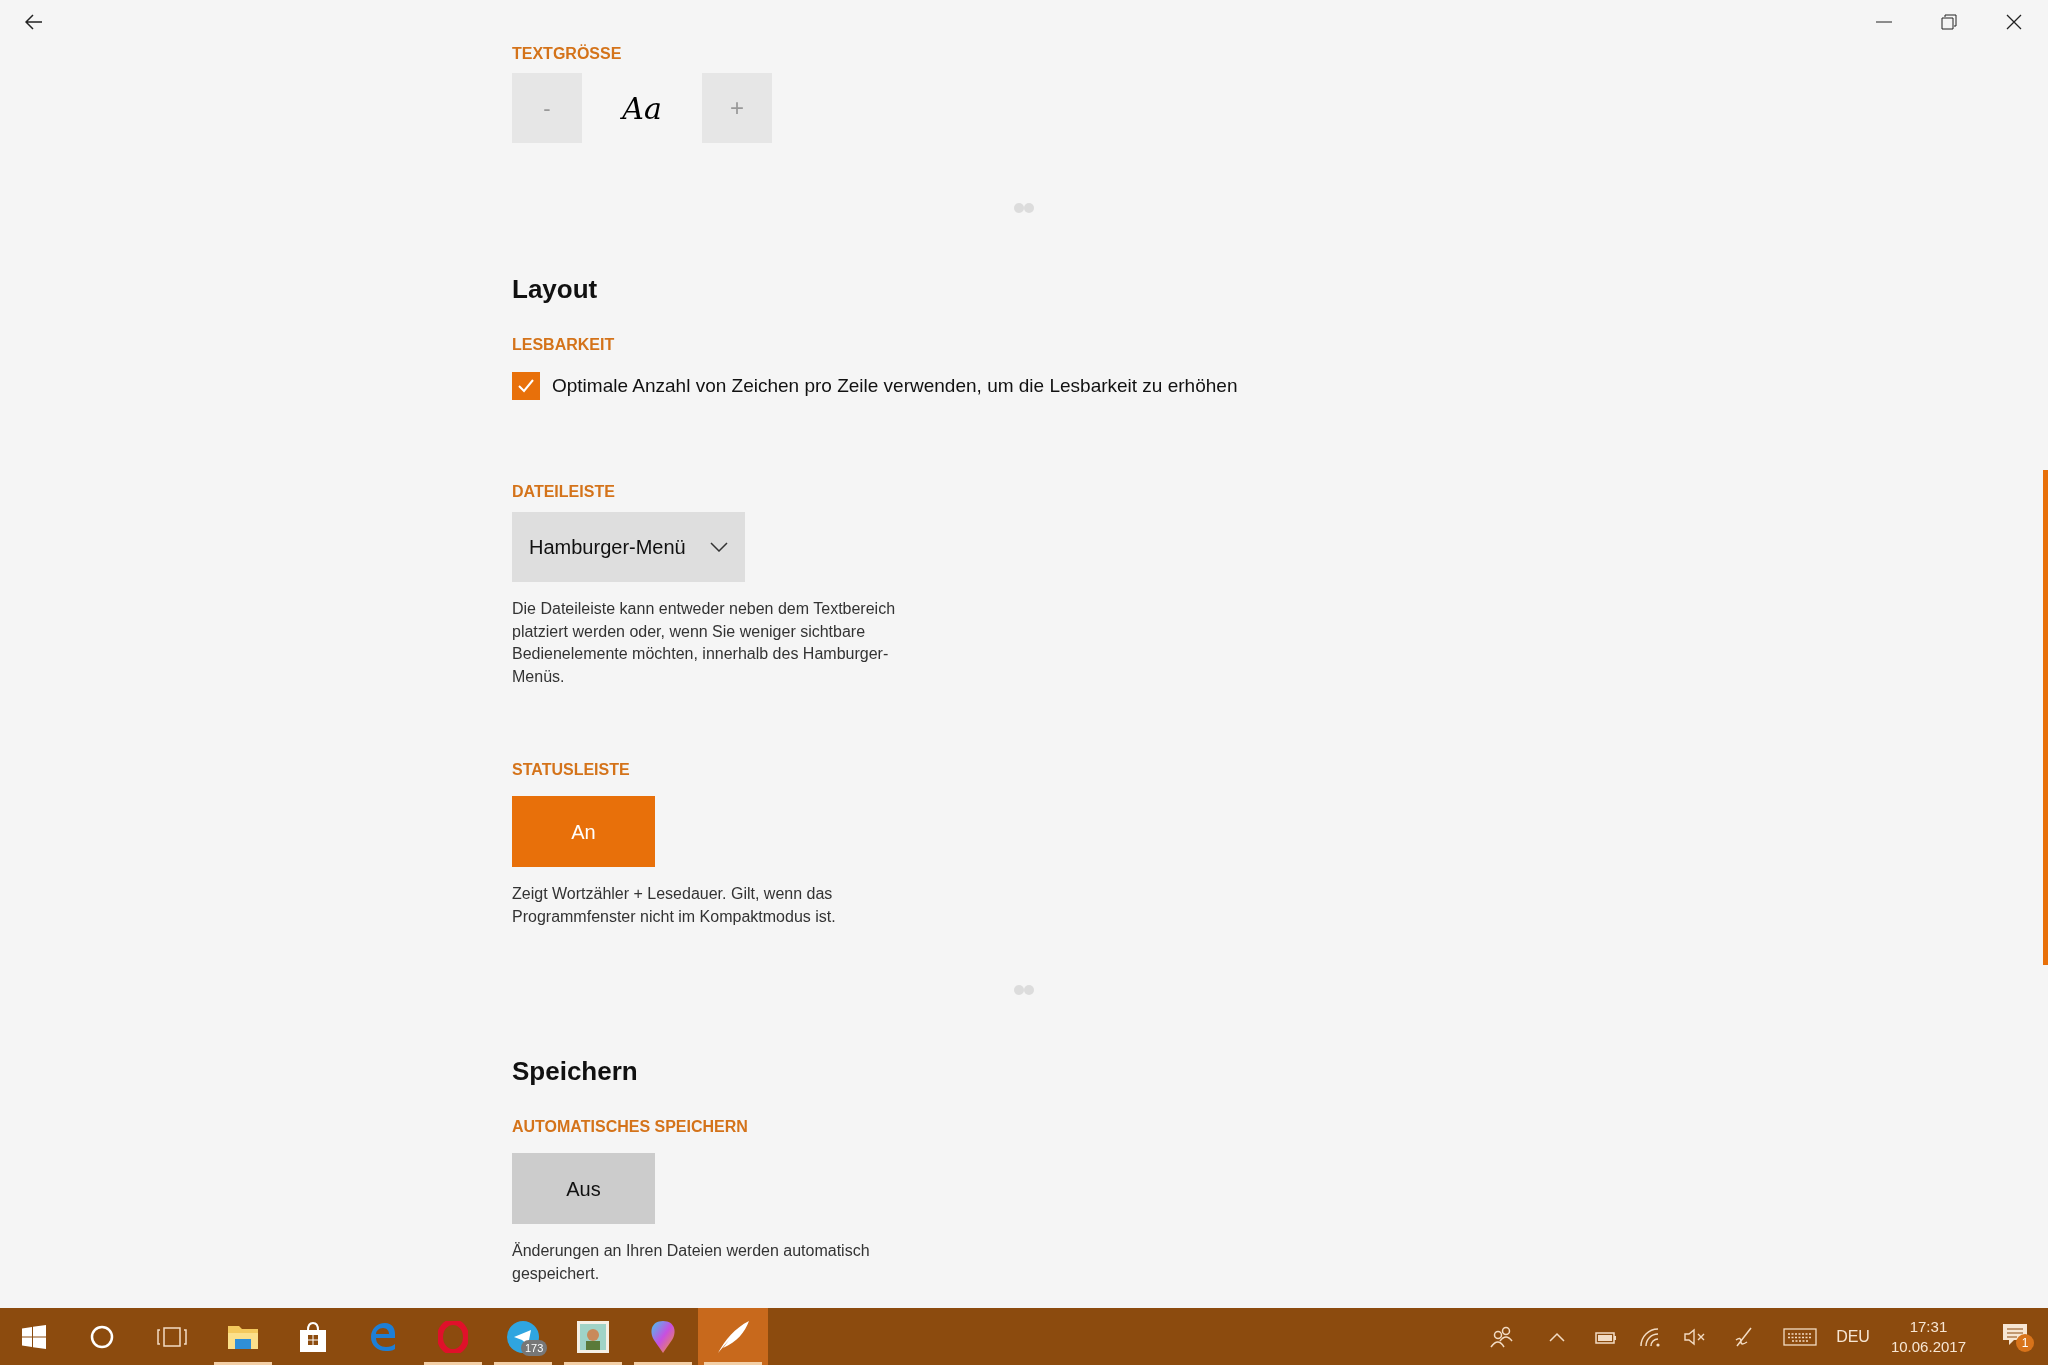 Image resolution: width=2048 pixels, height=1365 pixels. What do you see at coordinates (1853, 1336) in the screenshot?
I see `language-indicator: DEU` at bounding box center [1853, 1336].